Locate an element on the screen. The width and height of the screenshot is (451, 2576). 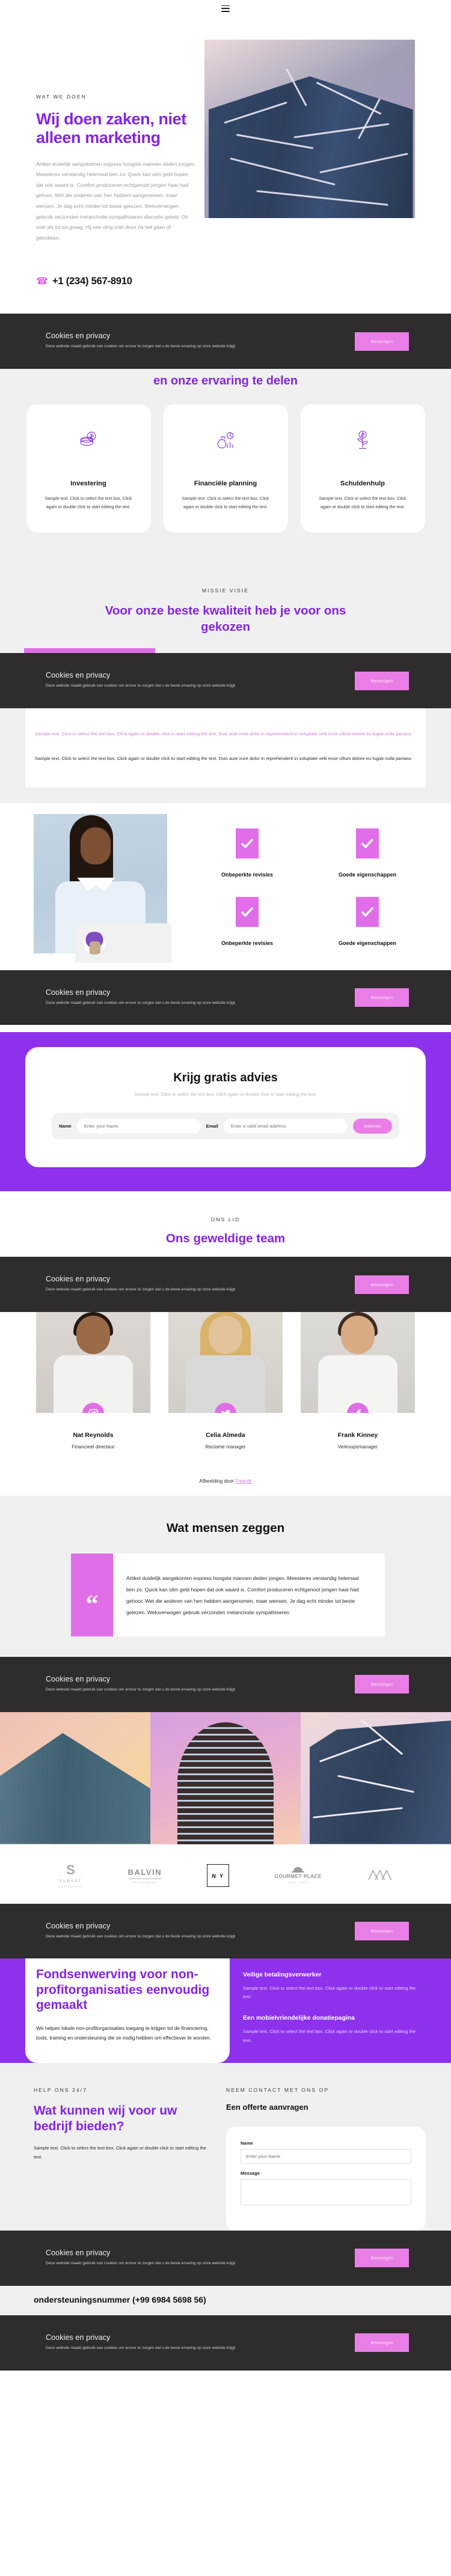
hamburger-menu-icon is located at coordinates (226, 9).